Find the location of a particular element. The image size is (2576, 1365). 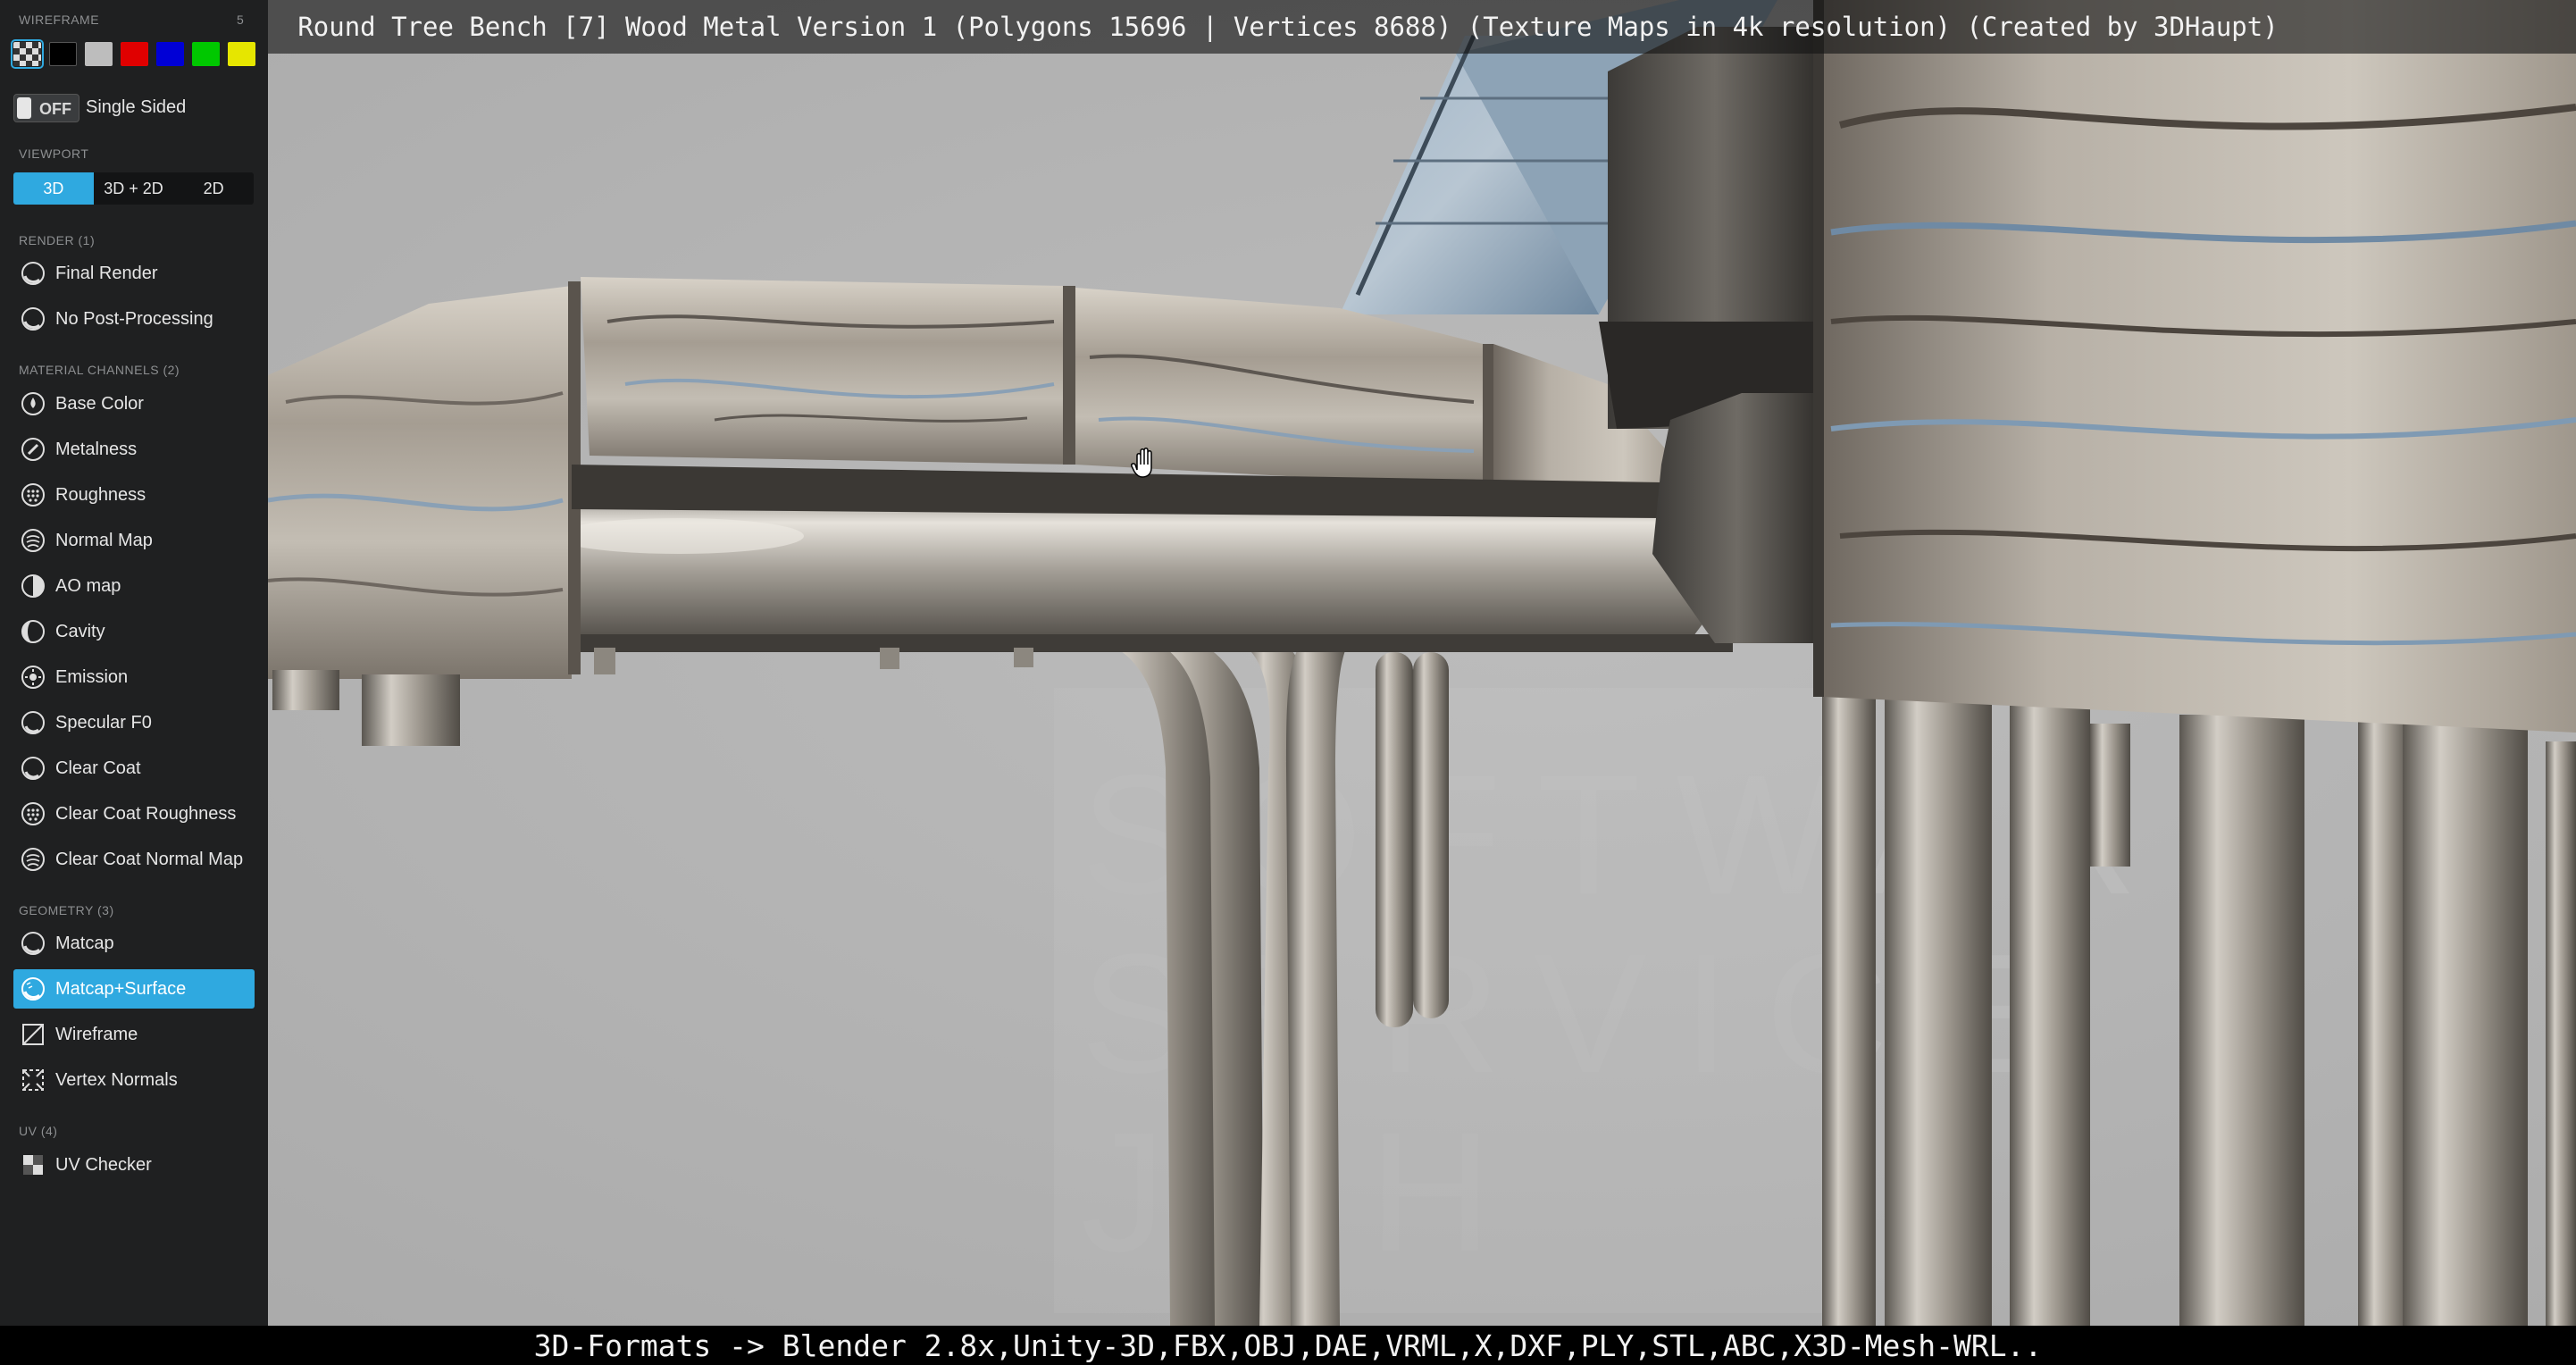

item-label: No Post-Processing is located at coordinates (134, 319).